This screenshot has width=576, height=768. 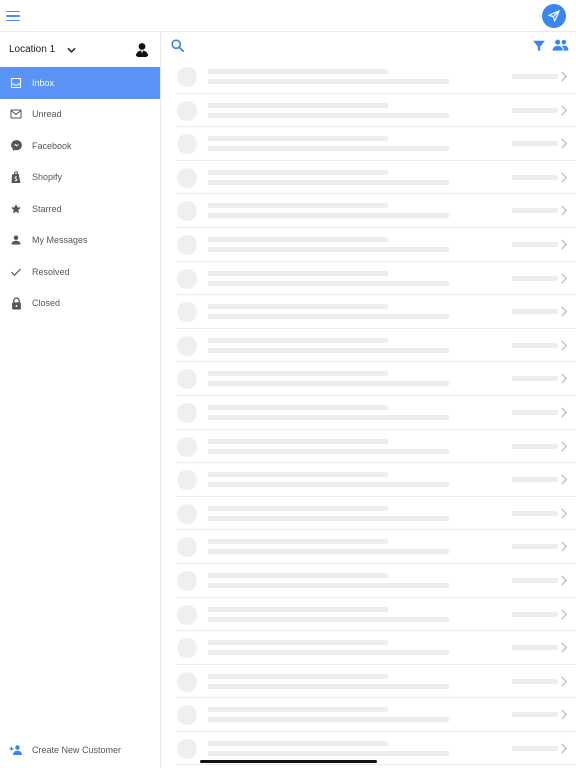 What do you see at coordinates (47, 114) in the screenshot?
I see `sidebar-item-label: Unread` at bounding box center [47, 114].